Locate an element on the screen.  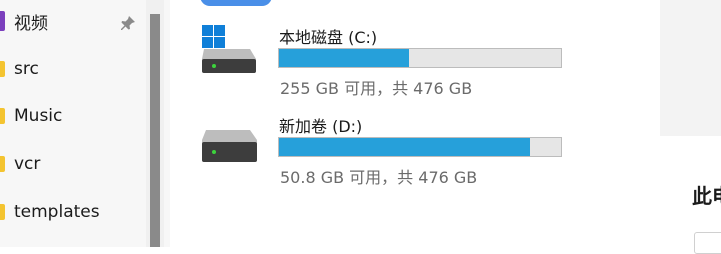
details-control is located at coordinates (707, 243).